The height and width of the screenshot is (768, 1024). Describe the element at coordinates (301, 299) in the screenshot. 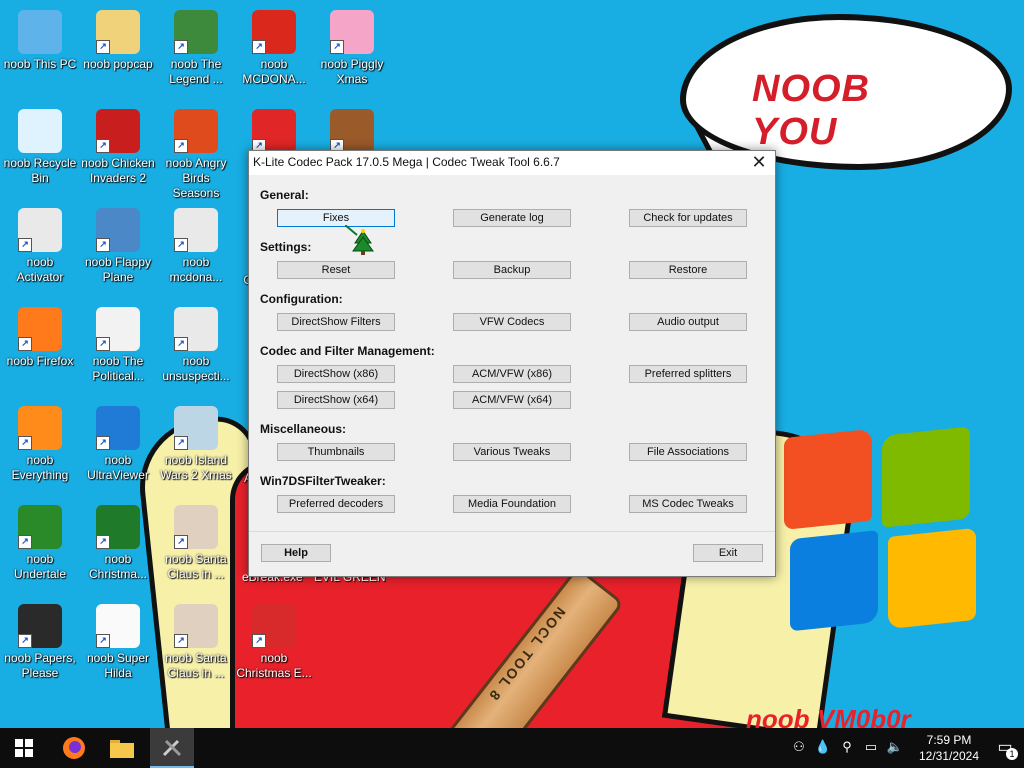

I see `section-configuration-label: Configuration:` at that location.